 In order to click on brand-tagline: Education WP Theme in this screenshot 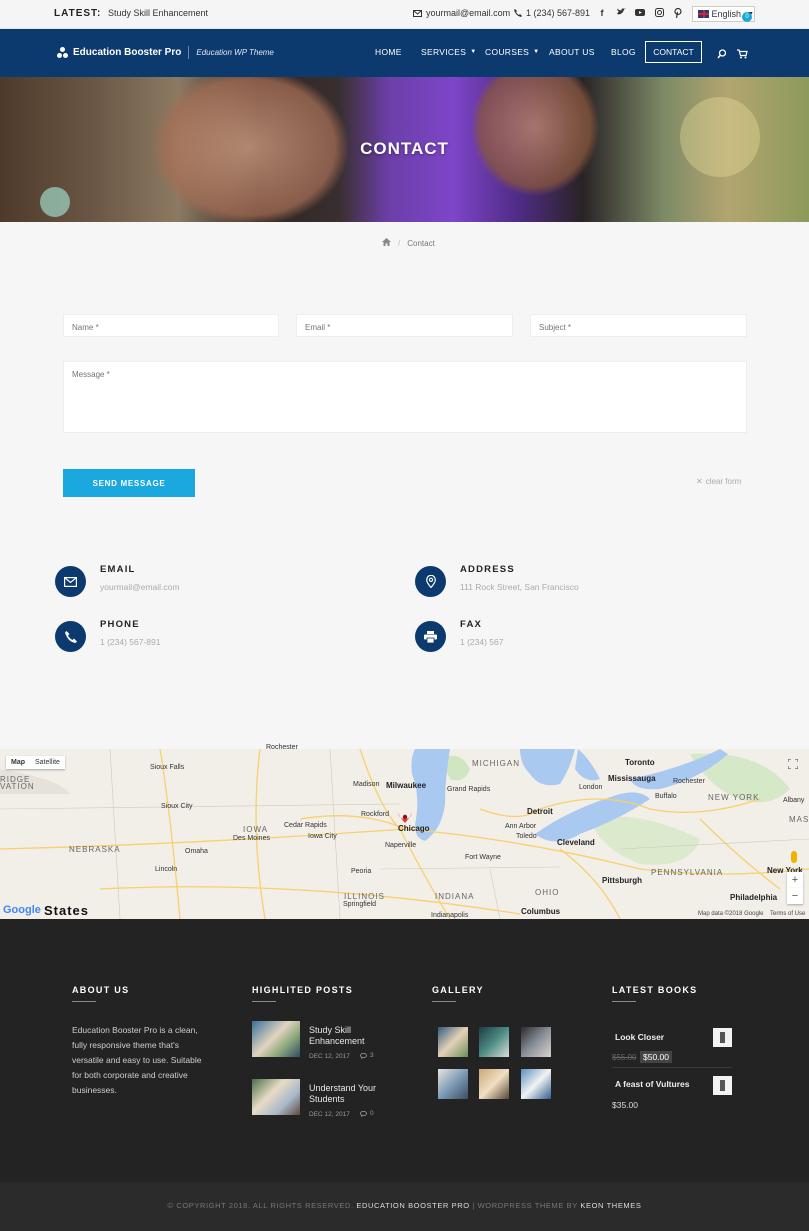, I will do `click(235, 52)`.